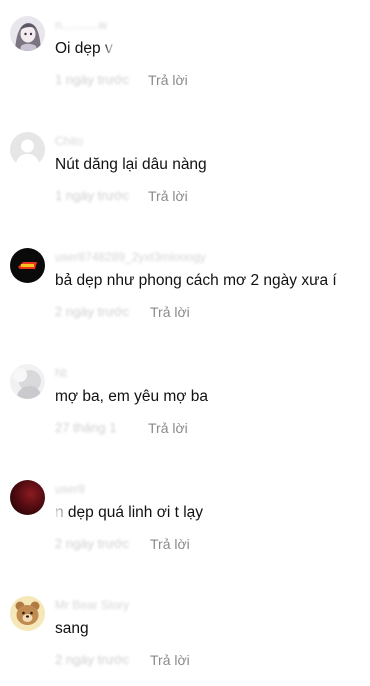 Image resolution: width=370 pixels, height=686 pixels. I want to click on default-user-avatar-icon, so click(27, 149).